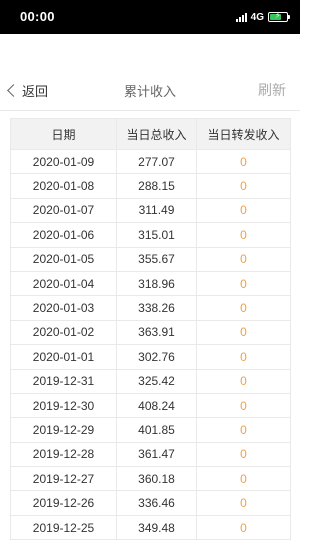 Image resolution: width=320 pixels, height=540 pixels. Describe the element at coordinates (63, 210) in the screenshot. I see `cell-date: 2020-01-07` at that location.